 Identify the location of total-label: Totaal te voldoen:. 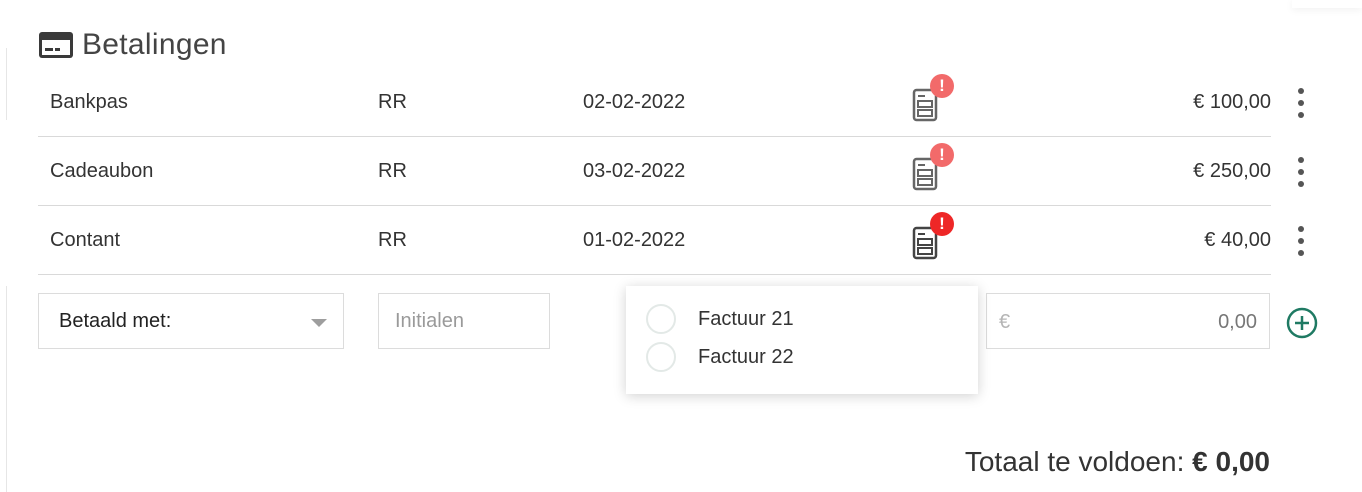
(1074, 461).